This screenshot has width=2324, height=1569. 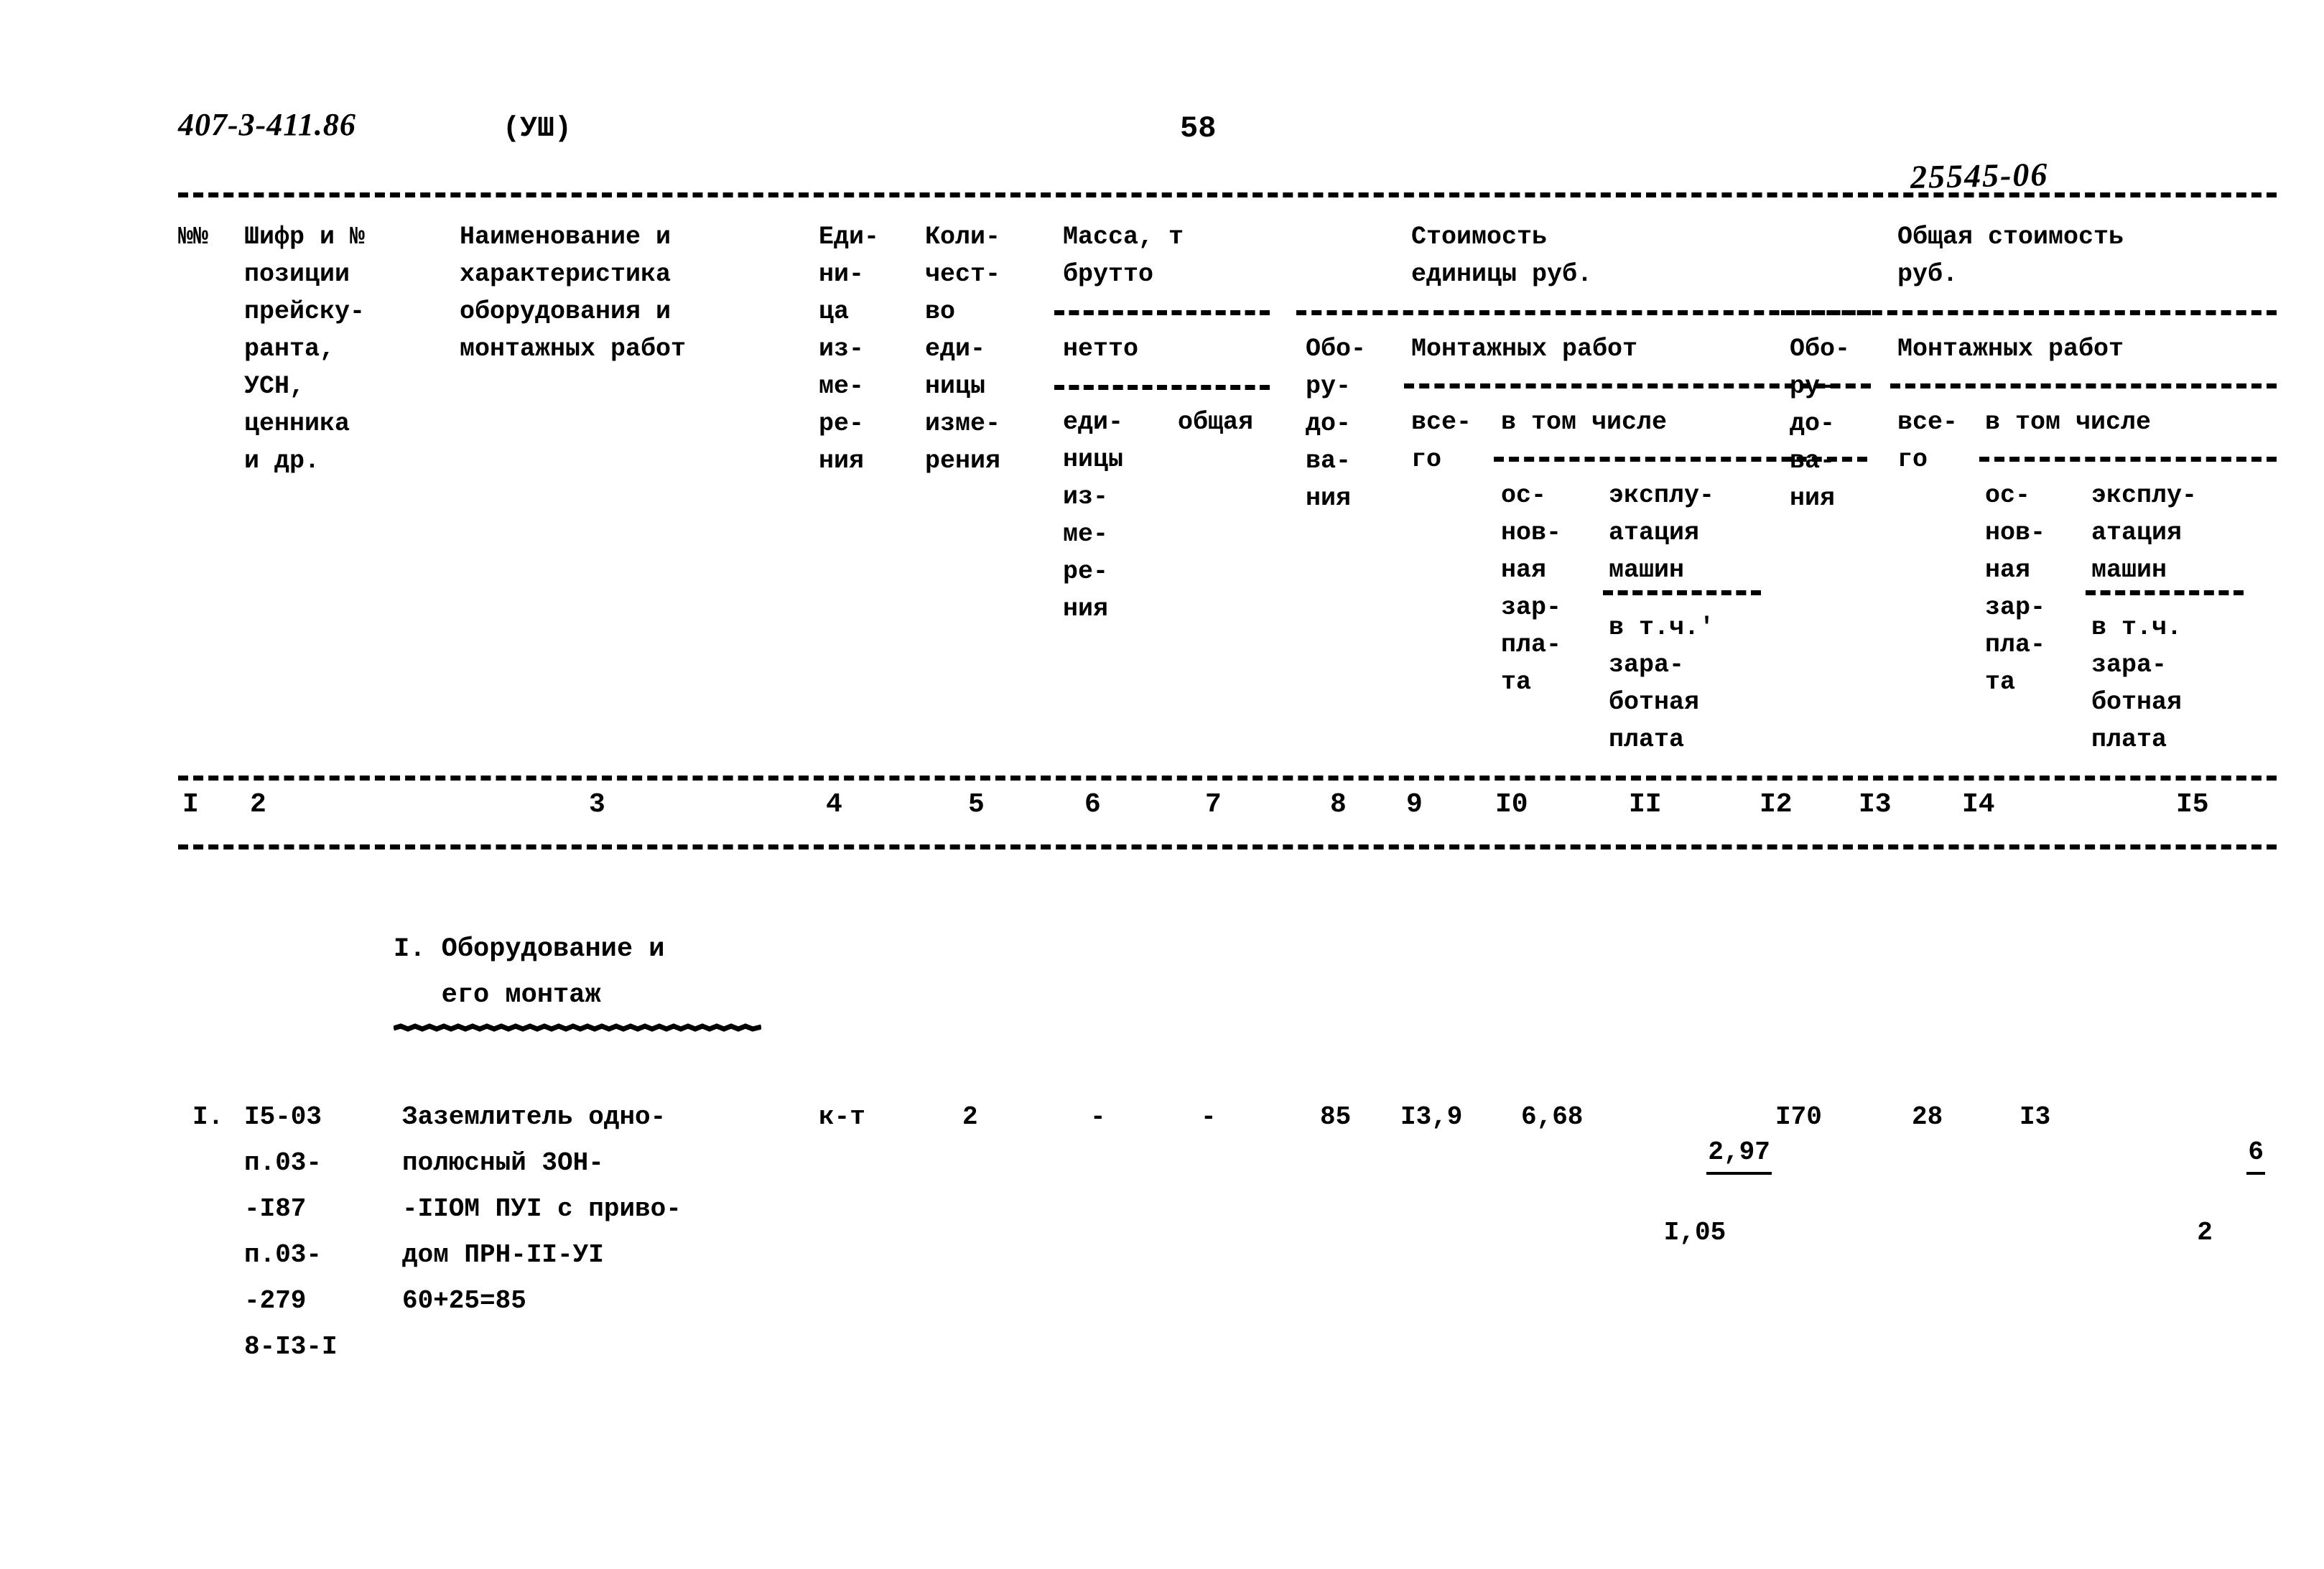 I want to click on header-col4-unit: Еди- ни- ца из- ме- ре- ния, so click(x=849, y=349).